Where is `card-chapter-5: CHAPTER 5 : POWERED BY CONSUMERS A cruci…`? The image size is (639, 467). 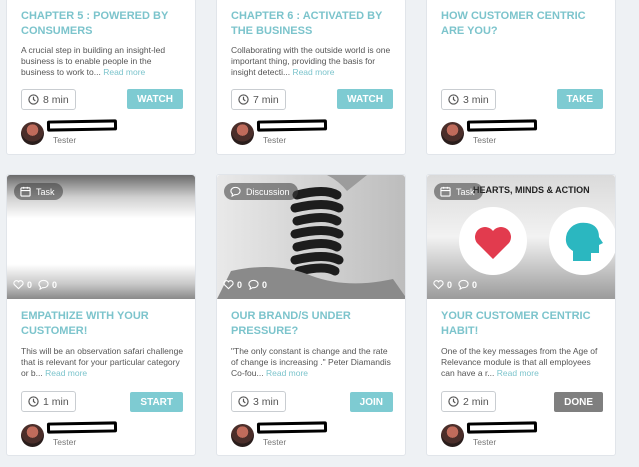 card-chapter-5: CHAPTER 5 : POWERED BY CONSUMERS A cruci… is located at coordinates (101, 77).